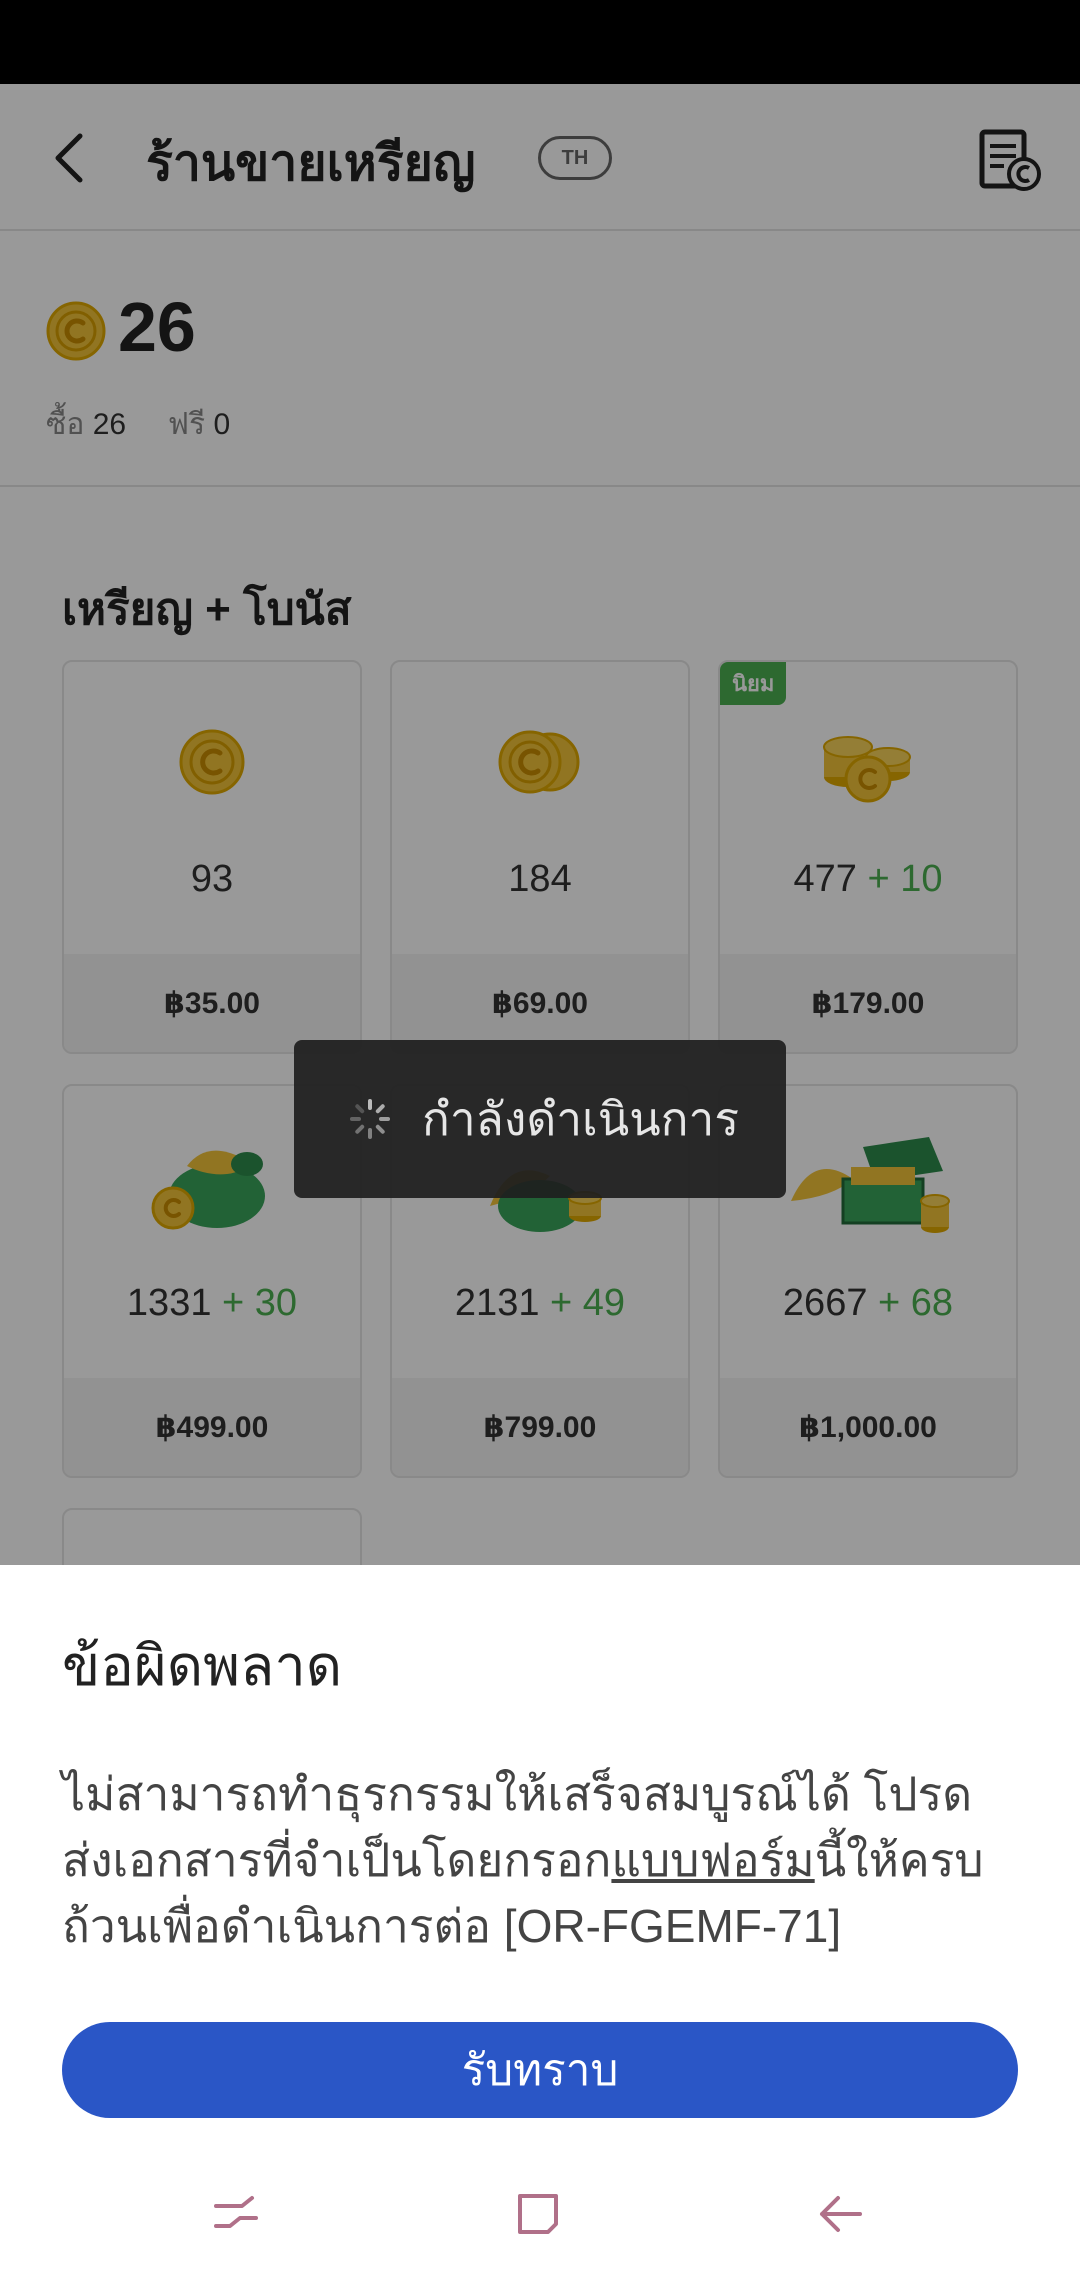 Image resolution: width=1080 pixels, height=2280 pixels. I want to click on back-nav-button, so click(840, 2214).